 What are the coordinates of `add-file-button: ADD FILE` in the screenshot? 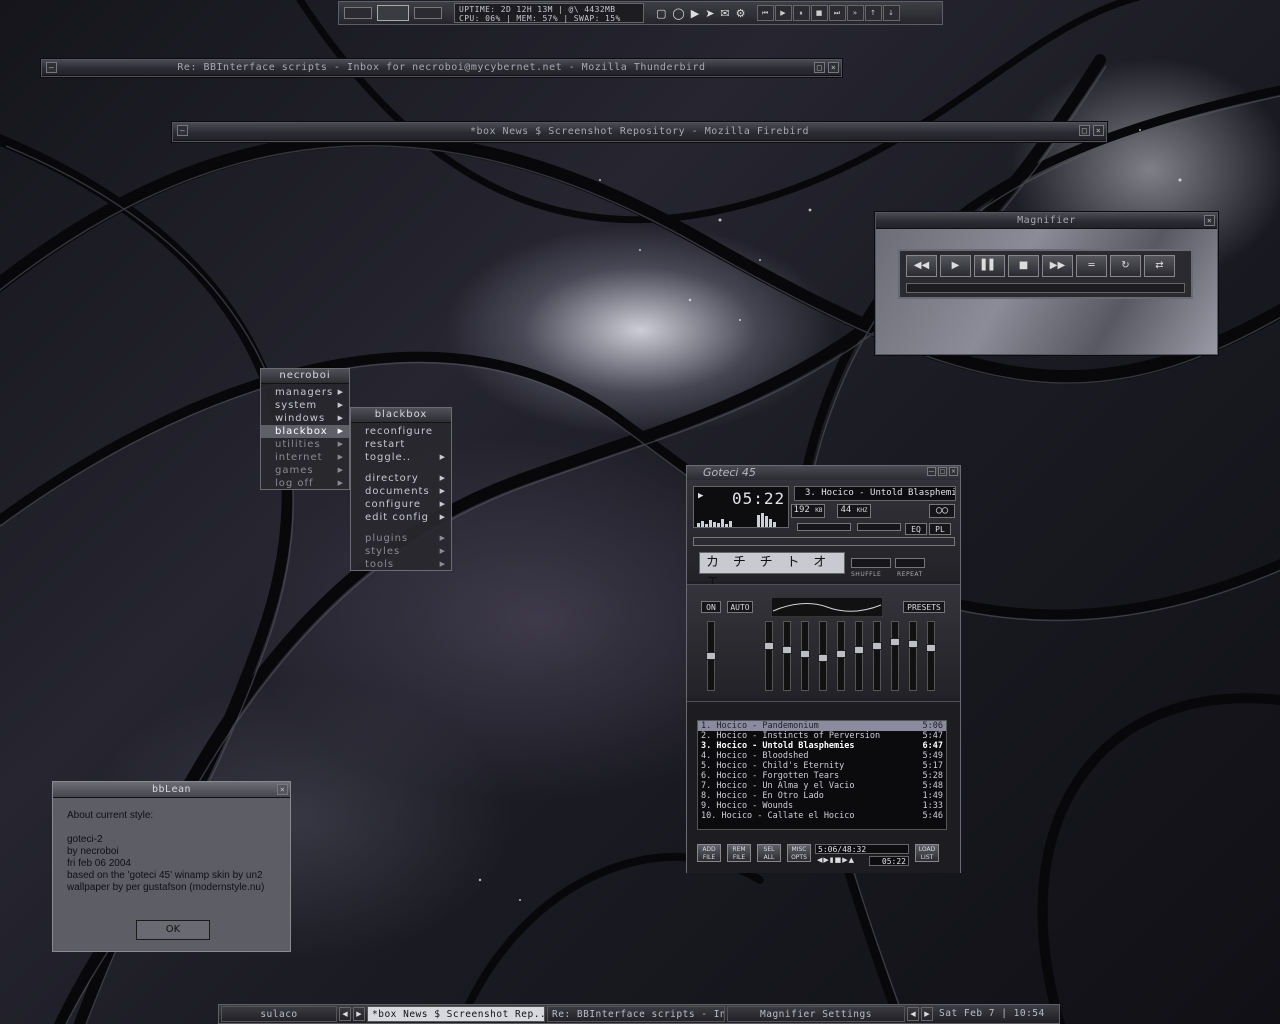 It's located at (709, 853).